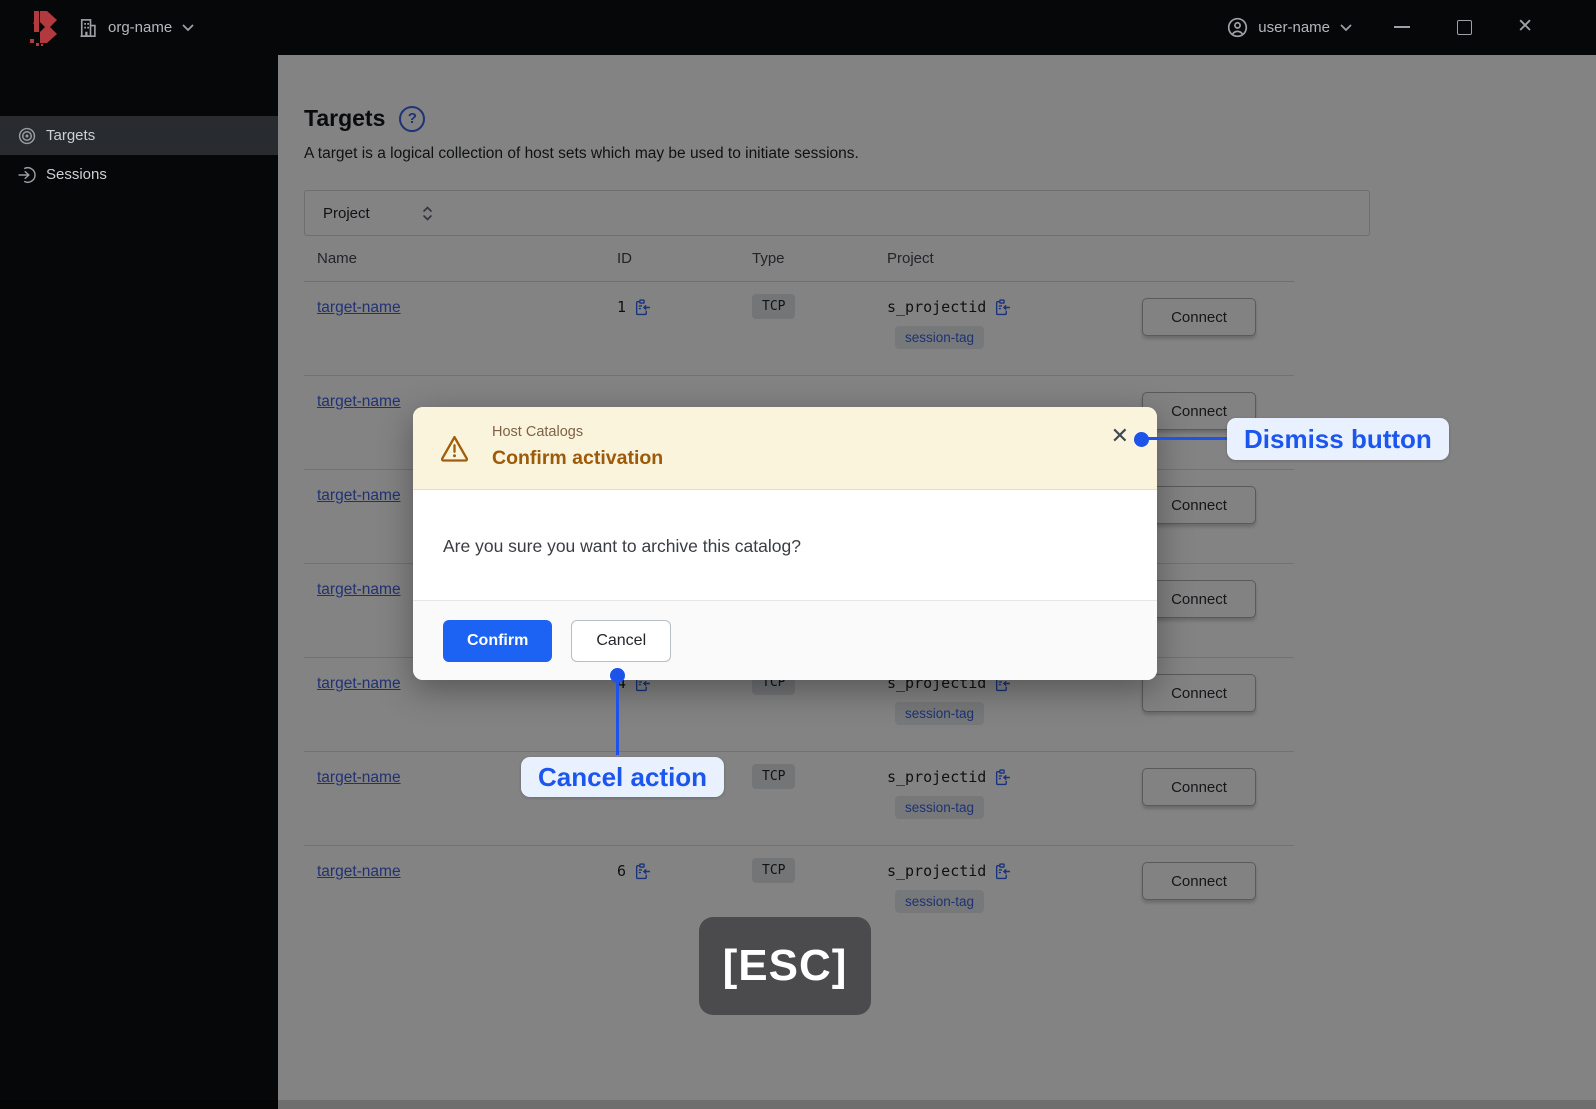 This screenshot has height=1109, width=1596. Describe the element at coordinates (88, 27) in the screenshot. I see `org-building-icon` at that location.